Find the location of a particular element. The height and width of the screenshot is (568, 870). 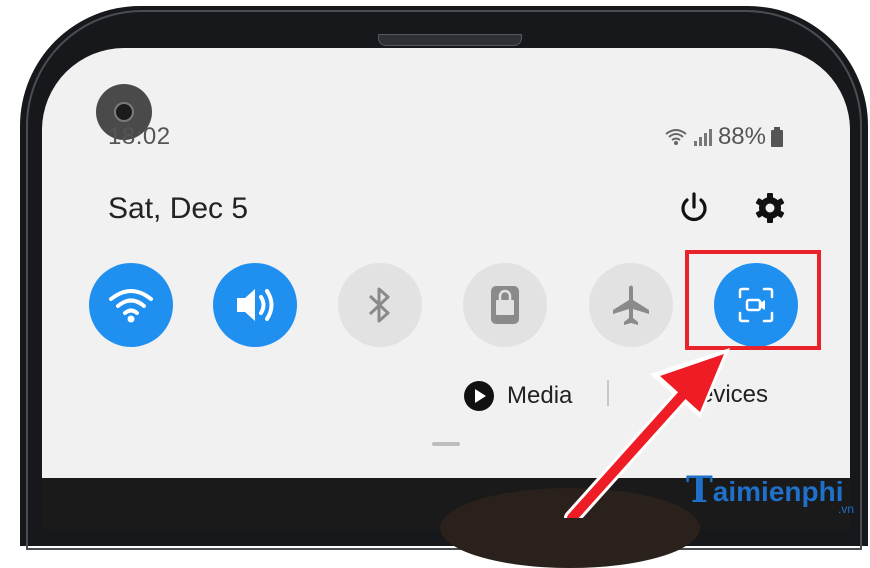

watermark-domain: .vn is located at coordinates (846, 509).